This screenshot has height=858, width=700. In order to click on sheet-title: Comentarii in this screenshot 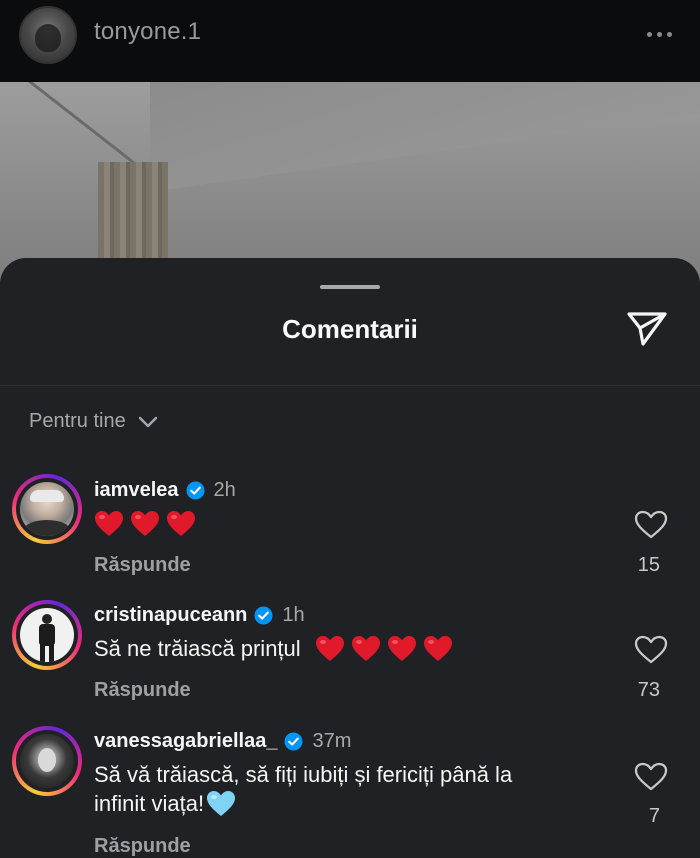, I will do `click(350, 329)`.